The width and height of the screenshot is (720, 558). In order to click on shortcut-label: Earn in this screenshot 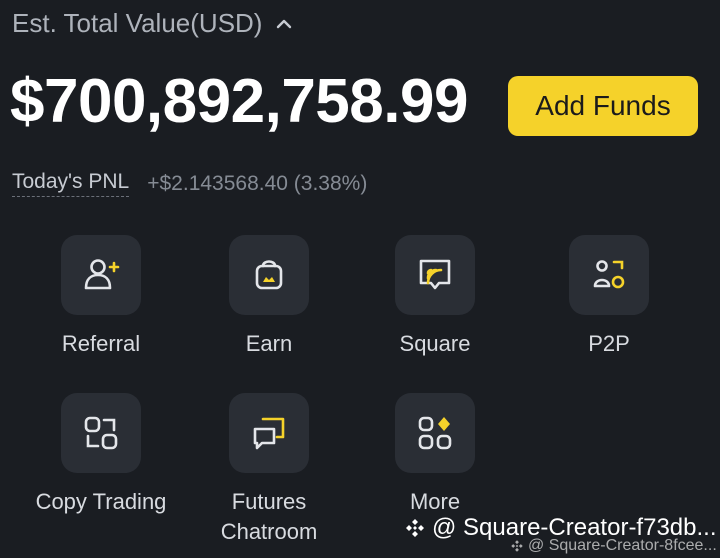, I will do `click(269, 343)`.